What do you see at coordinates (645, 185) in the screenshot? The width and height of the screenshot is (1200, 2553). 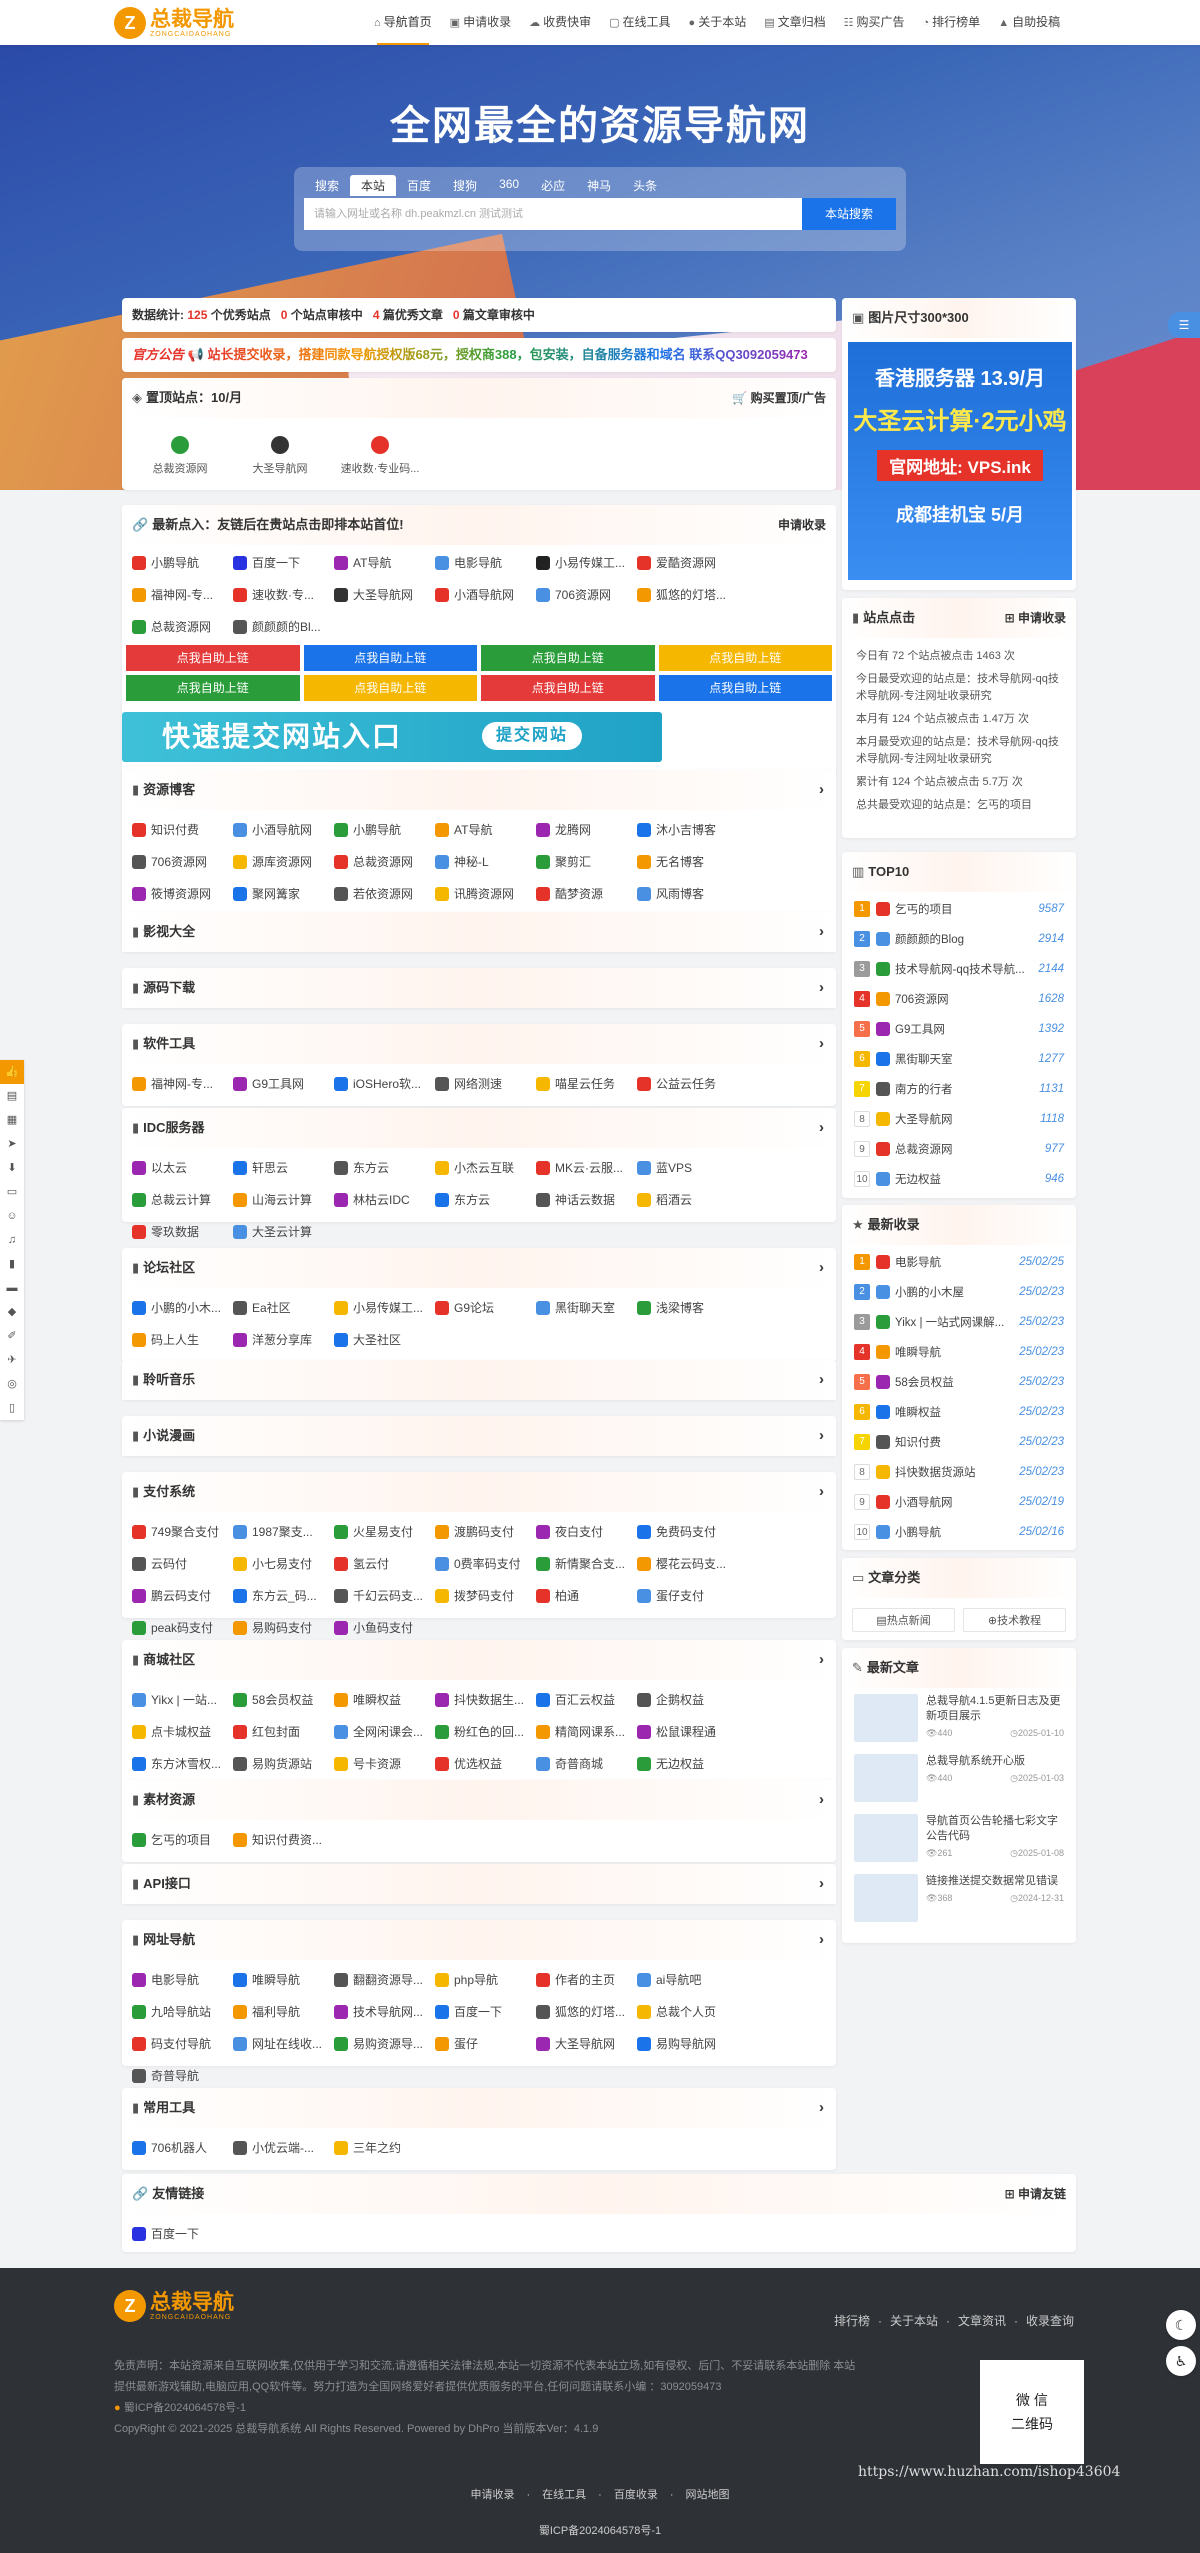 I see `search-tab-7: 头条` at bounding box center [645, 185].